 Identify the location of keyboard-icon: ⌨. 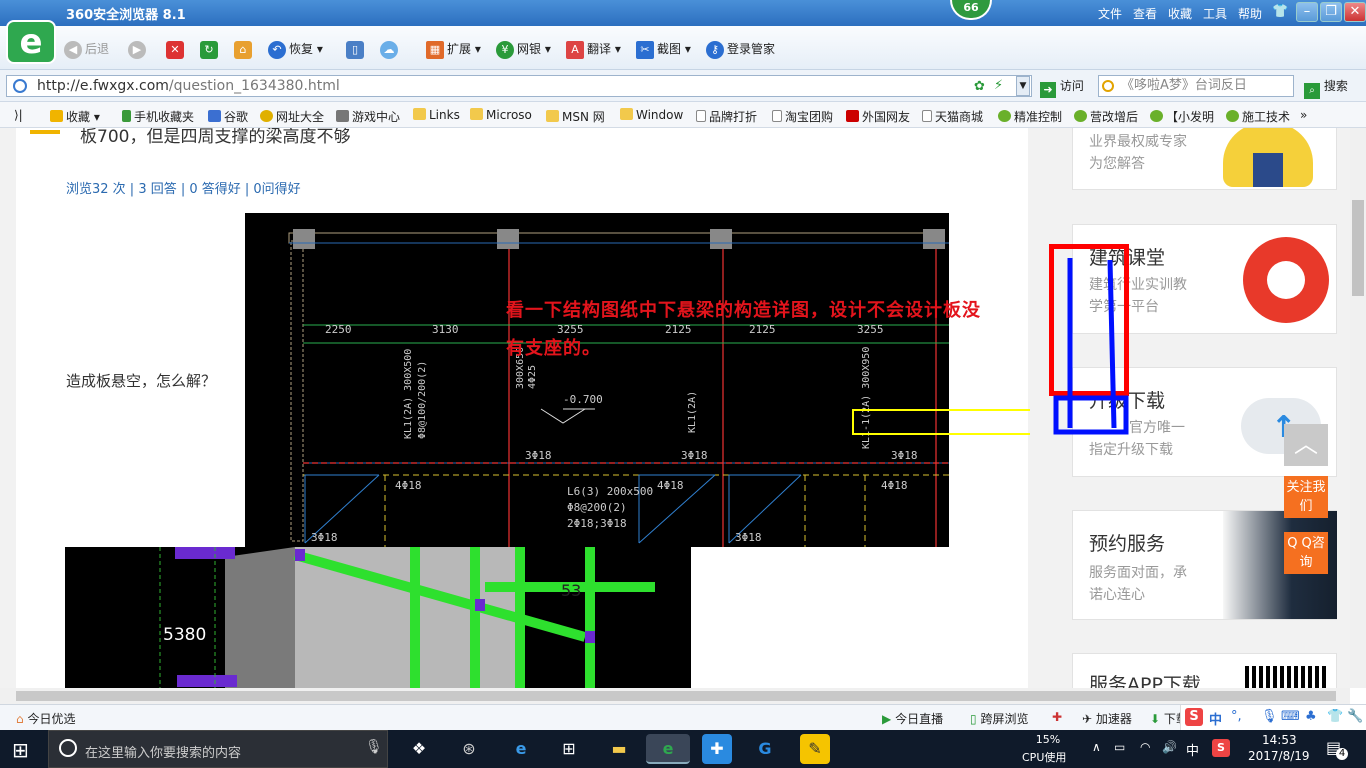
(1290, 716).